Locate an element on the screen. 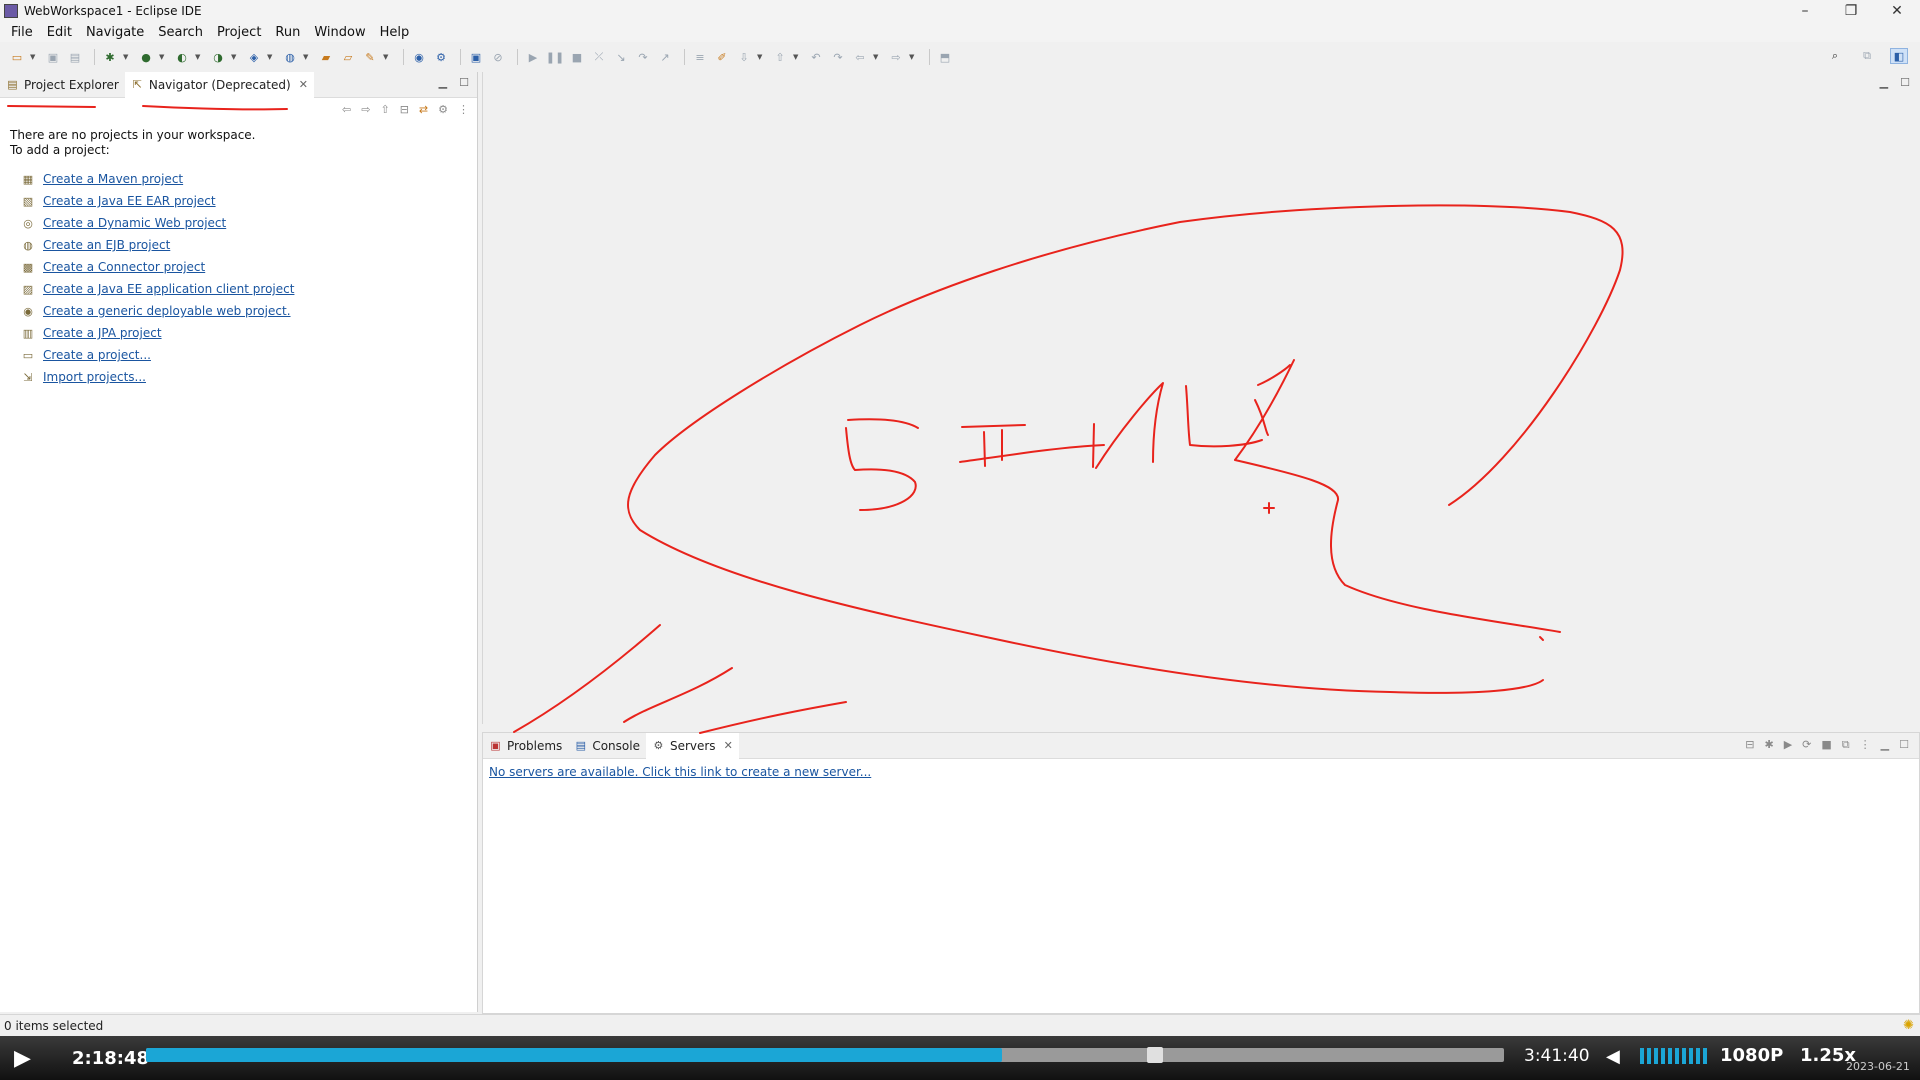  tab-navigator: ⇱ Navigator (Deprecated) ✕ is located at coordinates (219, 84).